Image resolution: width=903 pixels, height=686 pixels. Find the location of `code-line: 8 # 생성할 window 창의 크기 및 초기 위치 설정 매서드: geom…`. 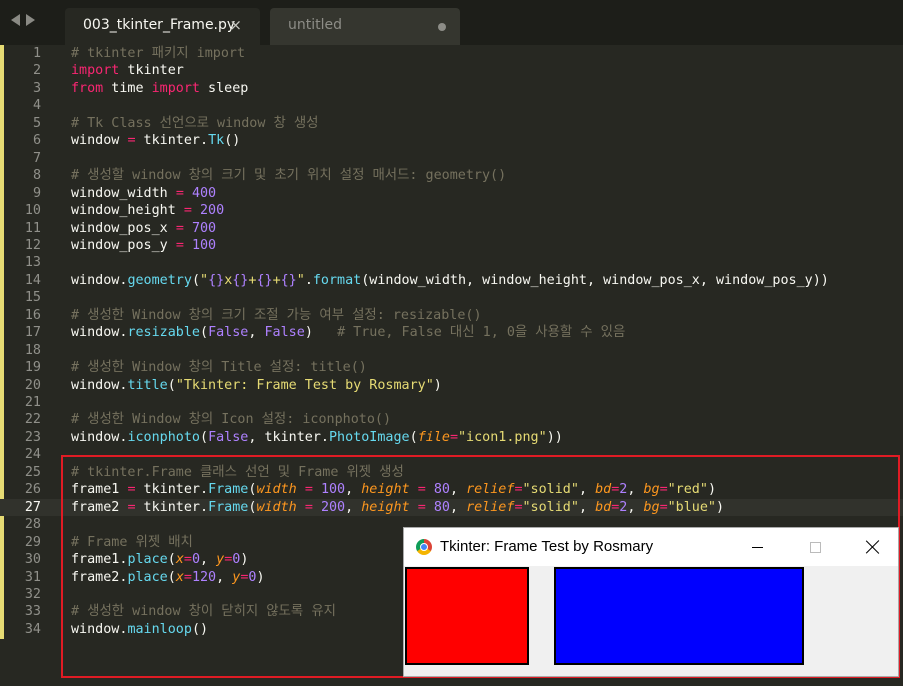

code-line: 8 # 생성할 window 창의 크기 및 초기 위치 설정 매서드: geom… is located at coordinates (451, 175).